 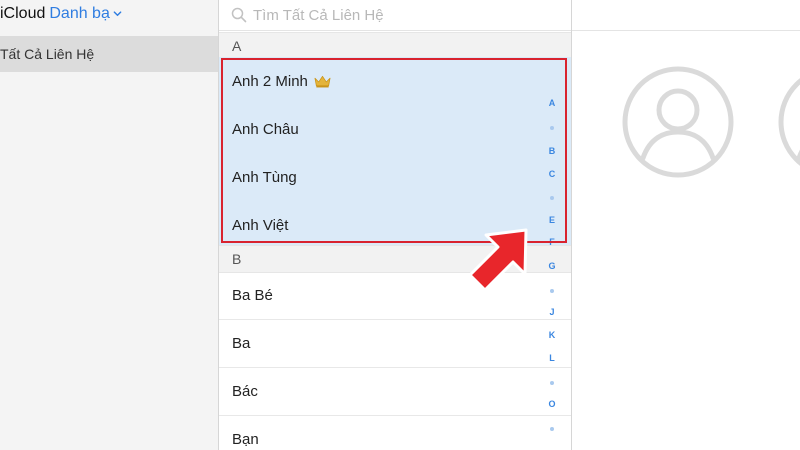 What do you see at coordinates (552, 266) in the screenshot?
I see `index-letter: G` at bounding box center [552, 266].